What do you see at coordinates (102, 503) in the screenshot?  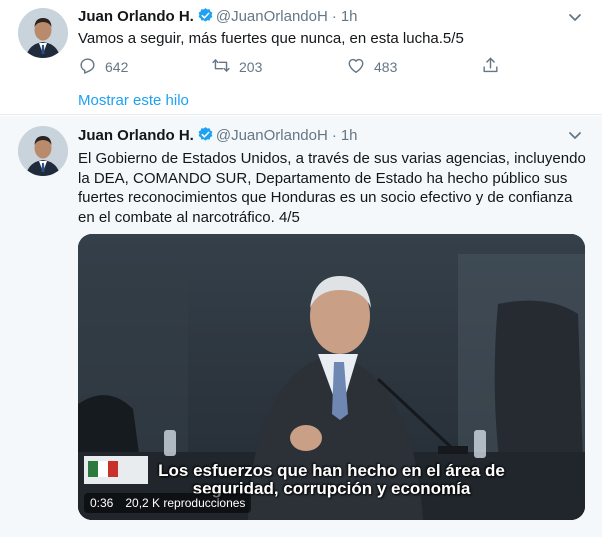 I see `video-duration: 0:36` at bounding box center [102, 503].